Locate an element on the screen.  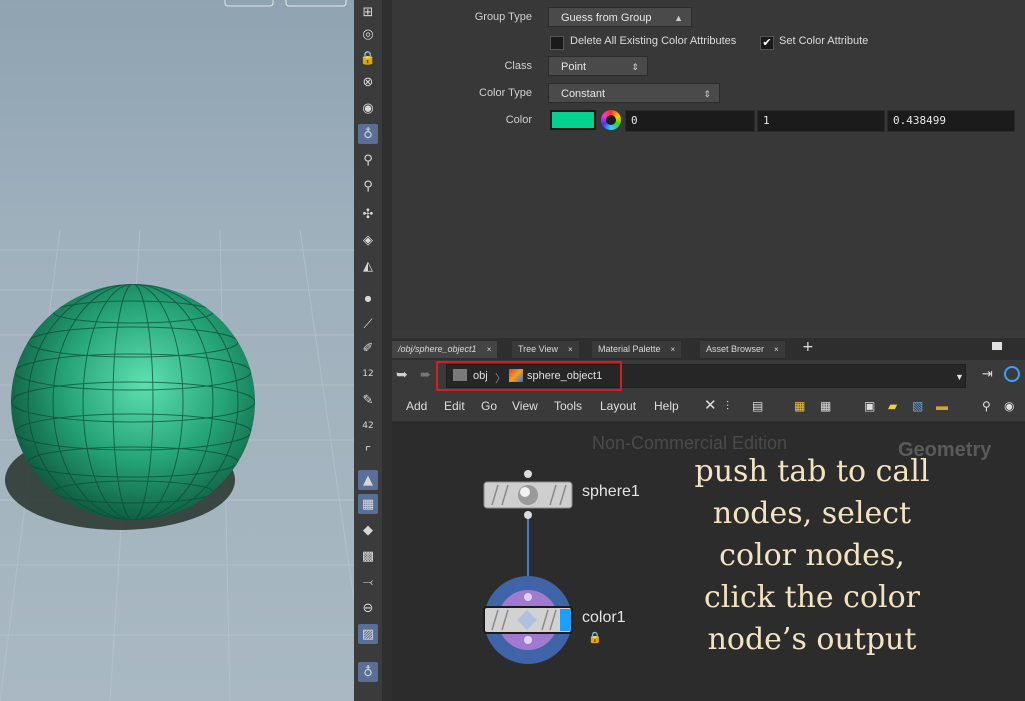
delete-attrs-label: Delete All Existing Color Attributes is located at coordinates (653, 41).